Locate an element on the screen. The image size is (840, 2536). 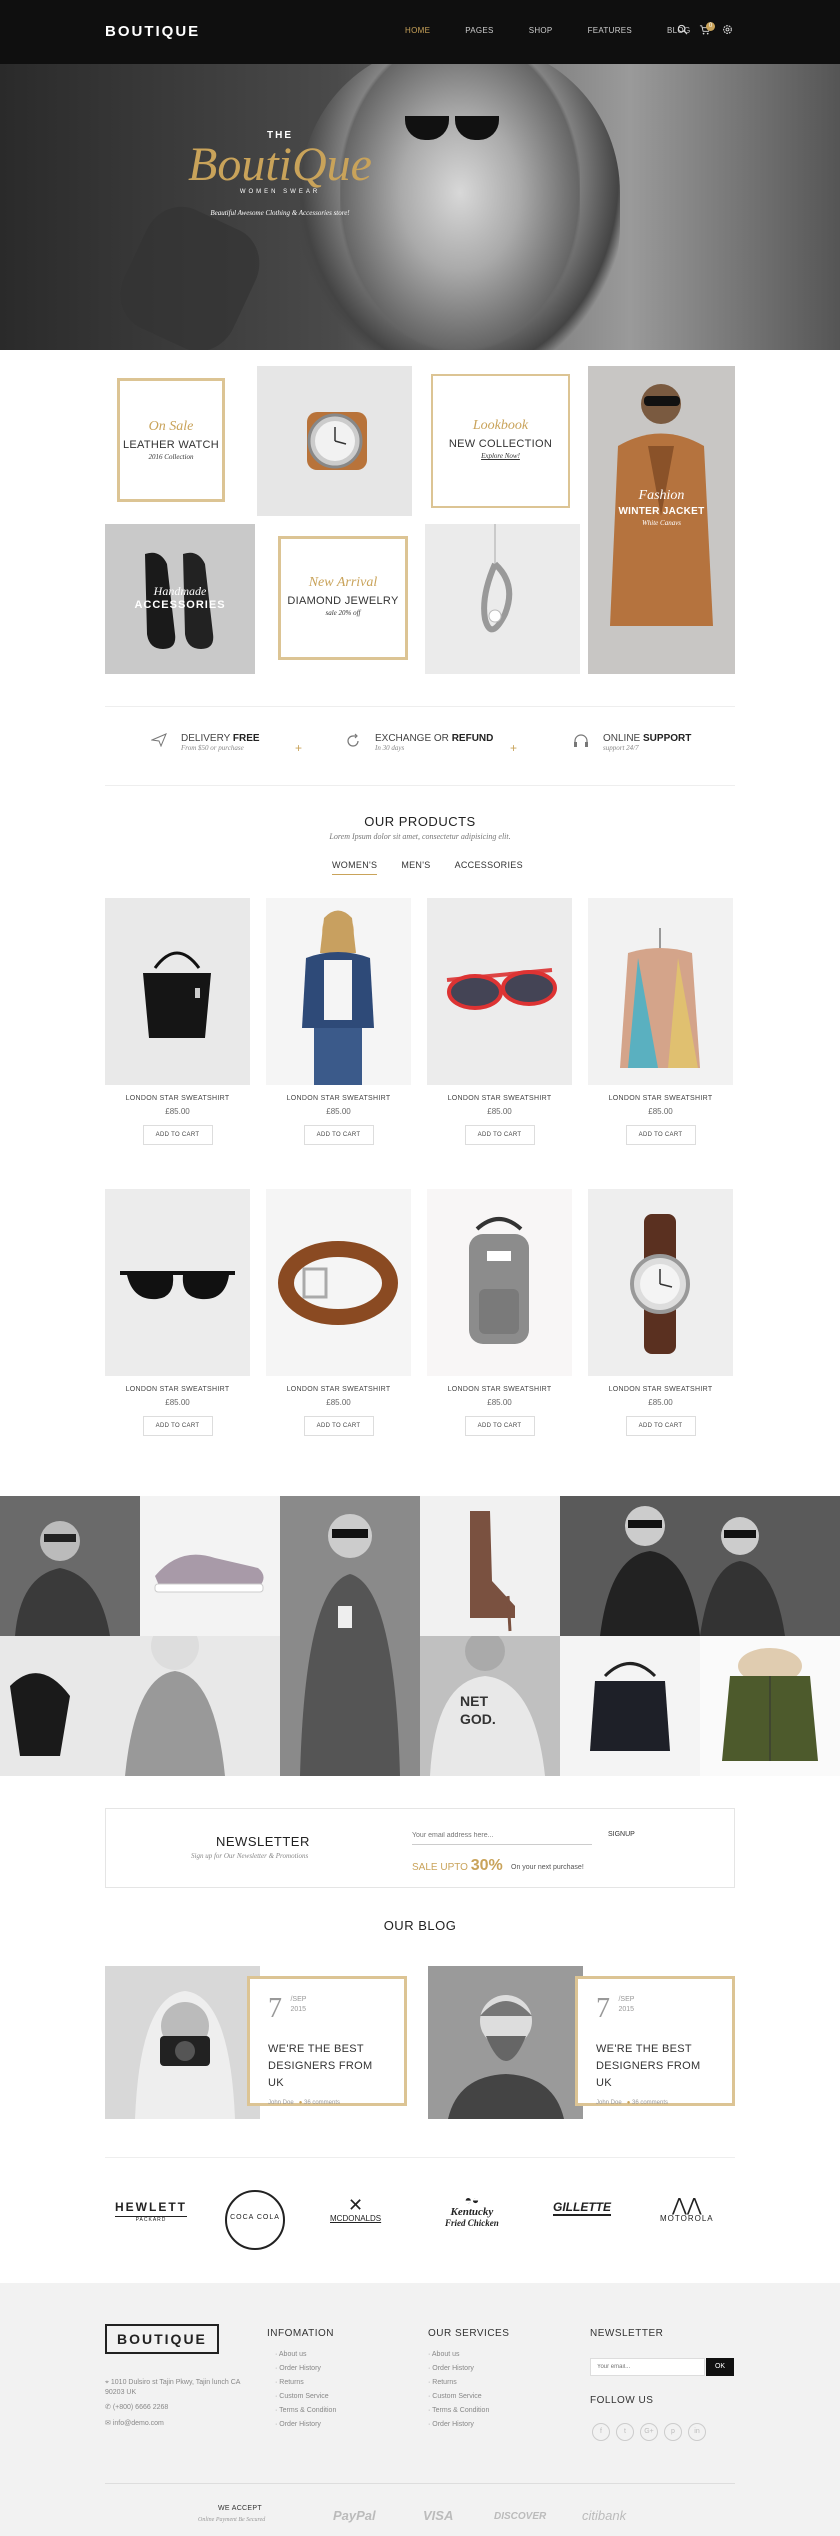
settings-icon is located at coordinates (727, 31).